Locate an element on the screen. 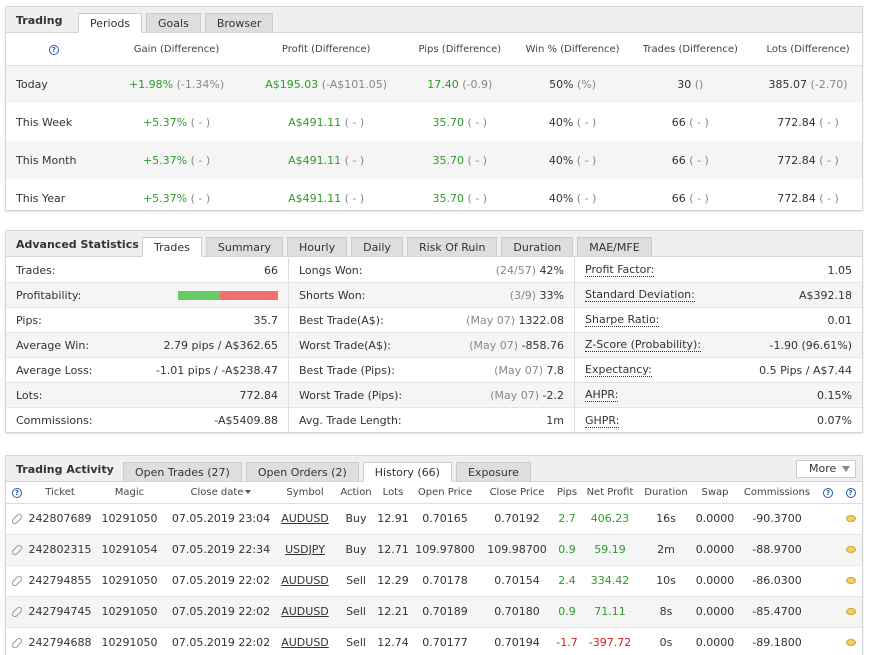  cell-magic: 10291050 is located at coordinates (129, 641).